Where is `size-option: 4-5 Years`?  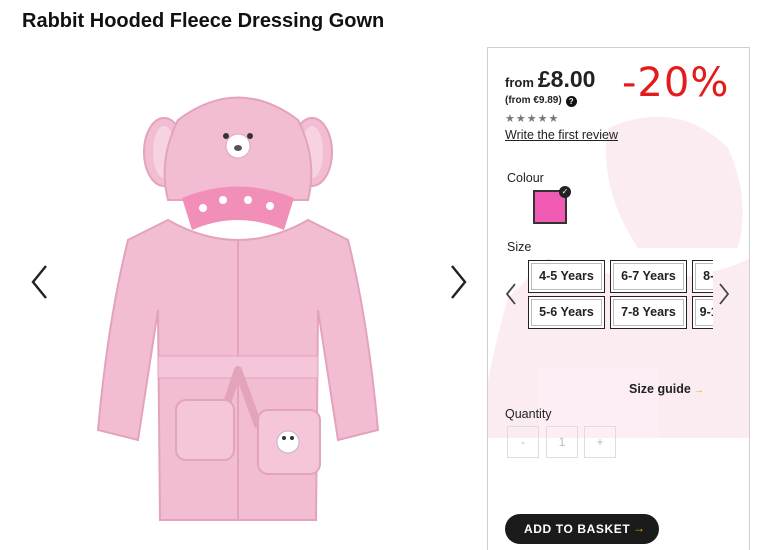
size-option: 4-5 Years is located at coordinates (566, 276).